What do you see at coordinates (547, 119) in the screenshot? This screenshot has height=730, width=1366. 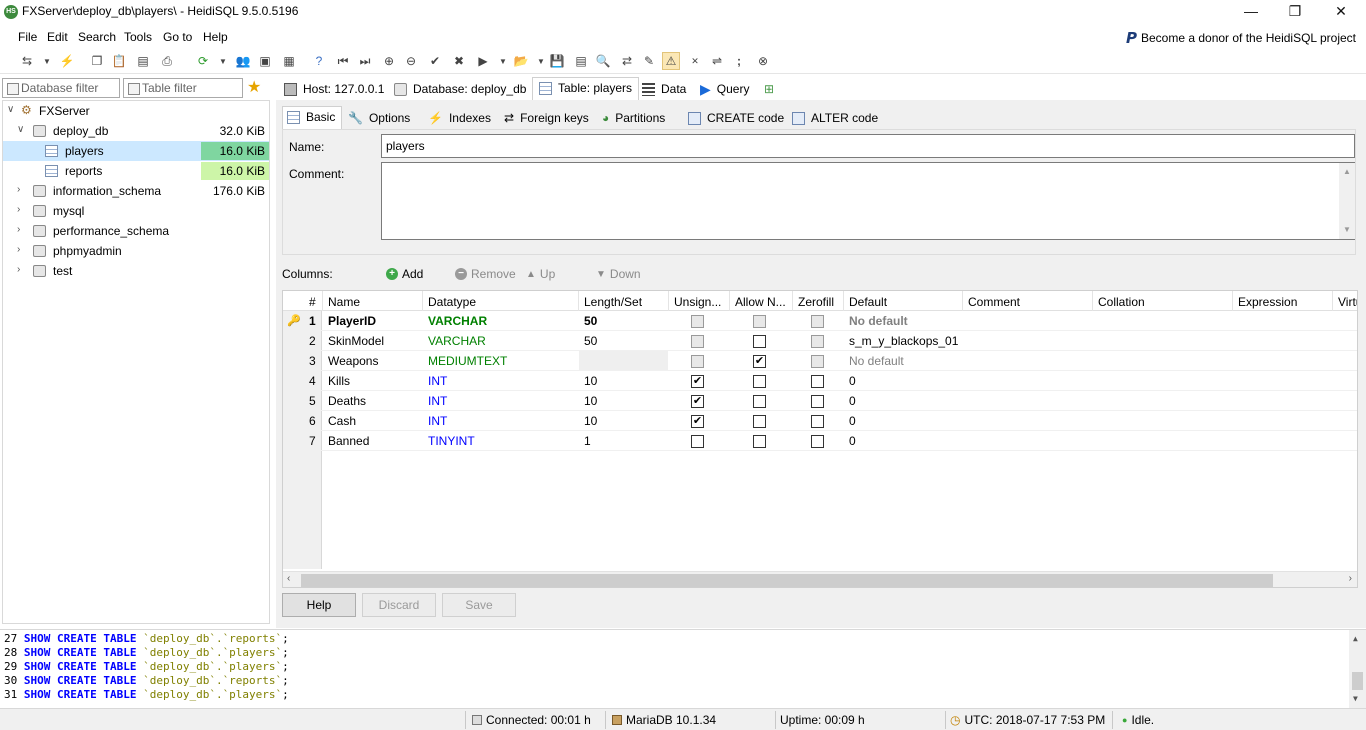 I see `tab-foreign-keys: ⇄ Foreign keys` at bounding box center [547, 119].